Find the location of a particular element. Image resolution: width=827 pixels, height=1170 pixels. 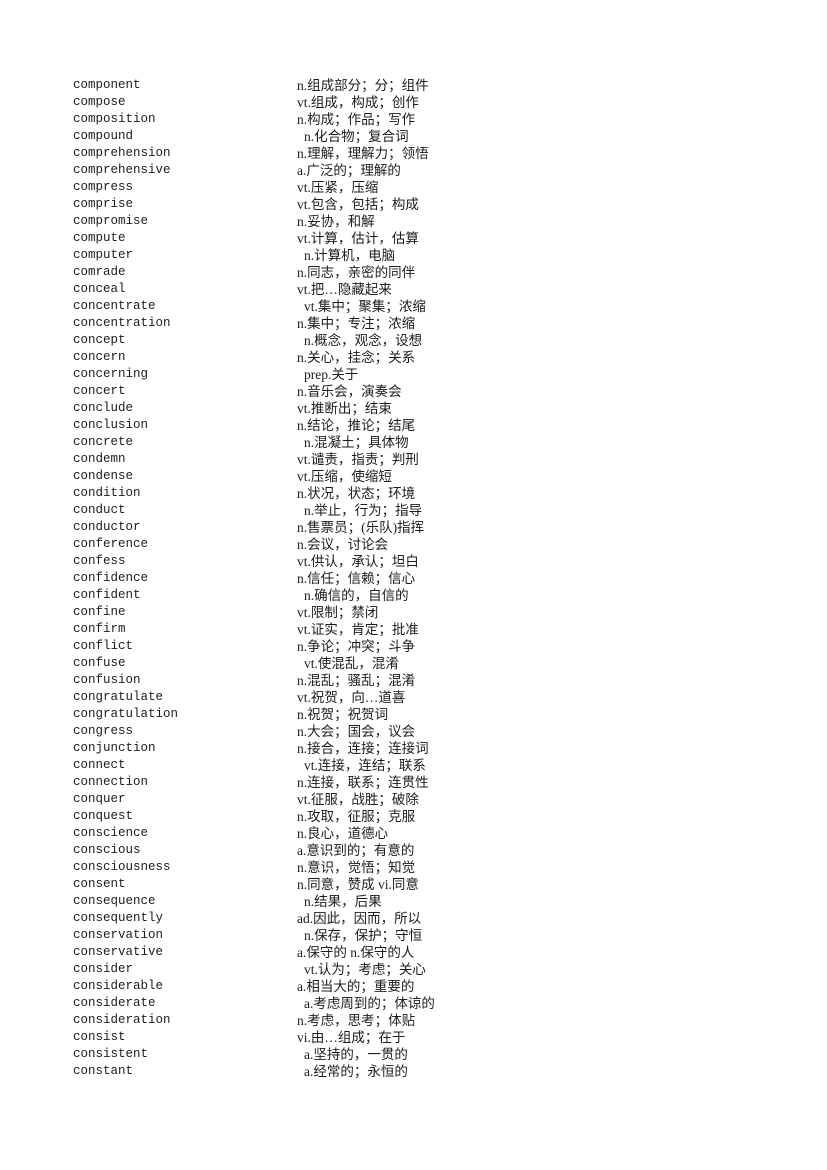

vocabulary-term: consequently is located at coordinates (118, 918).